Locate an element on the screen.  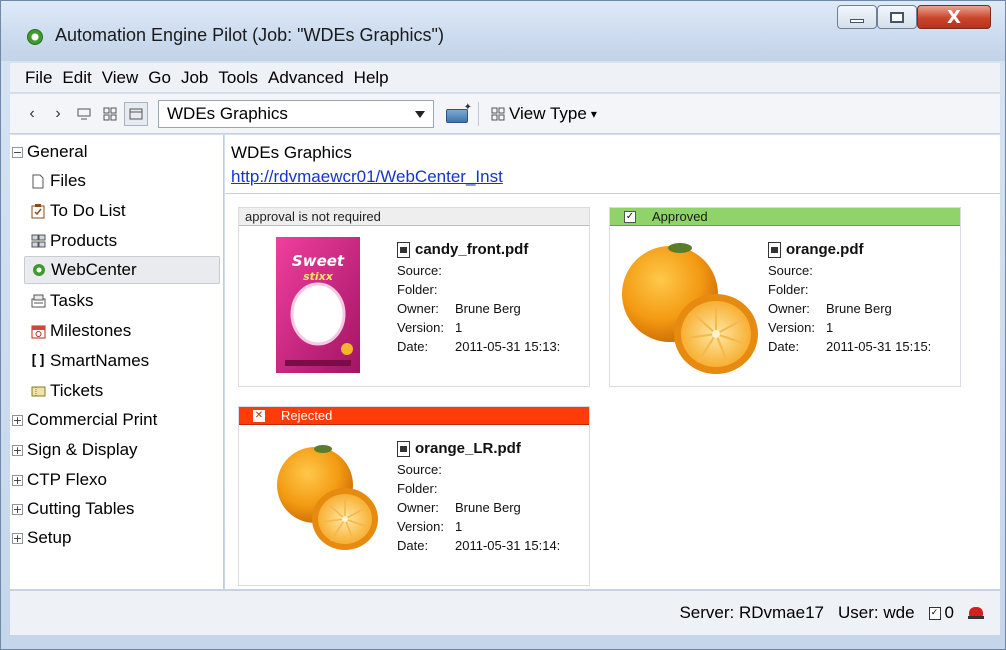
approval-status-badge: ✕ Rejected is located at coordinates (414, 416).